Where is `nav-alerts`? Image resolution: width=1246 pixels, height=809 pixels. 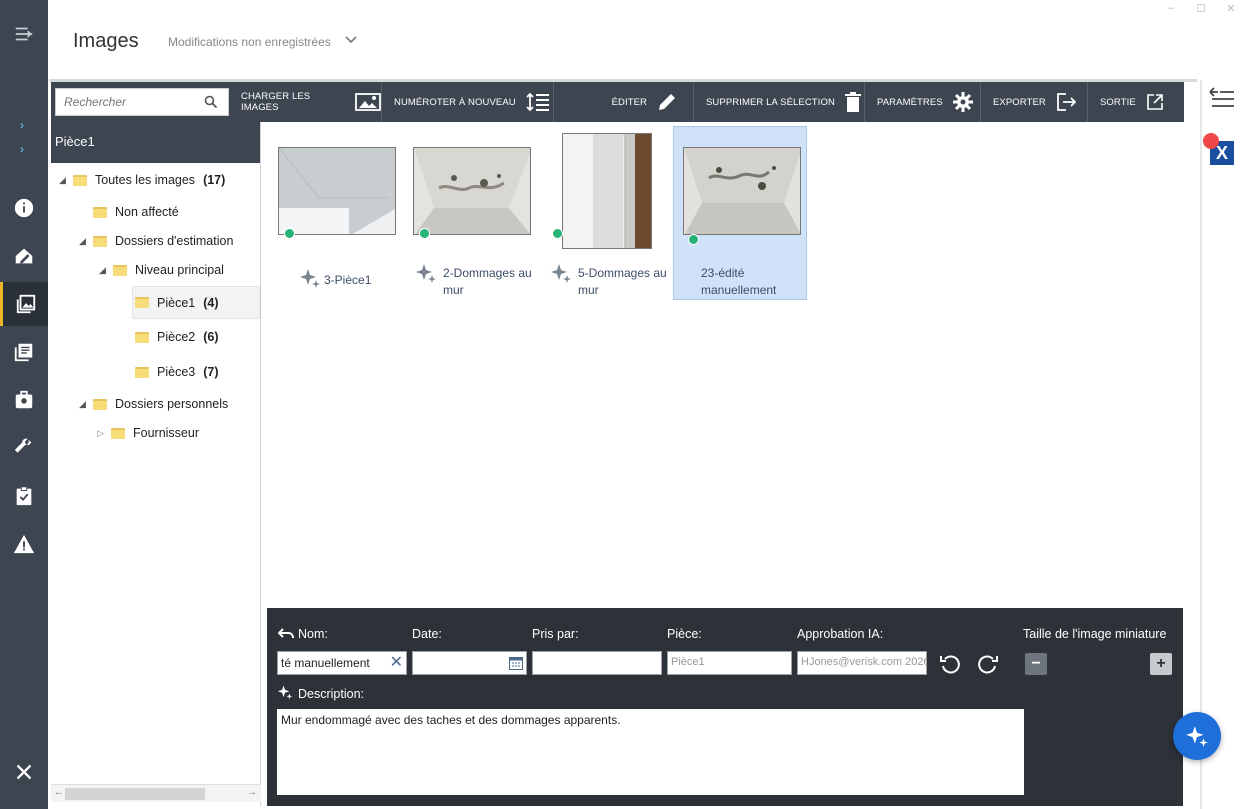 nav-alerts is located at coordinates (24, 544).